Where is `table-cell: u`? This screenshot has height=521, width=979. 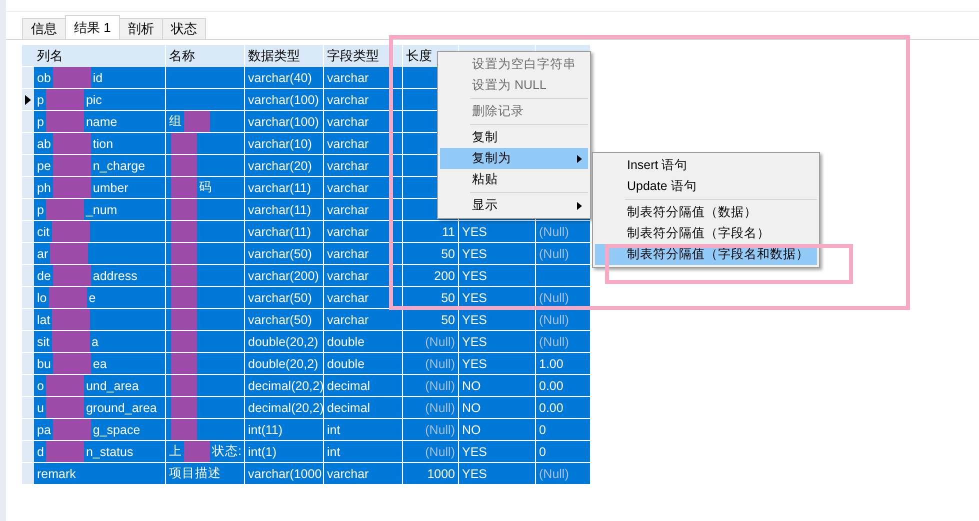
table-cell: u is located at coordinates (40, 407).